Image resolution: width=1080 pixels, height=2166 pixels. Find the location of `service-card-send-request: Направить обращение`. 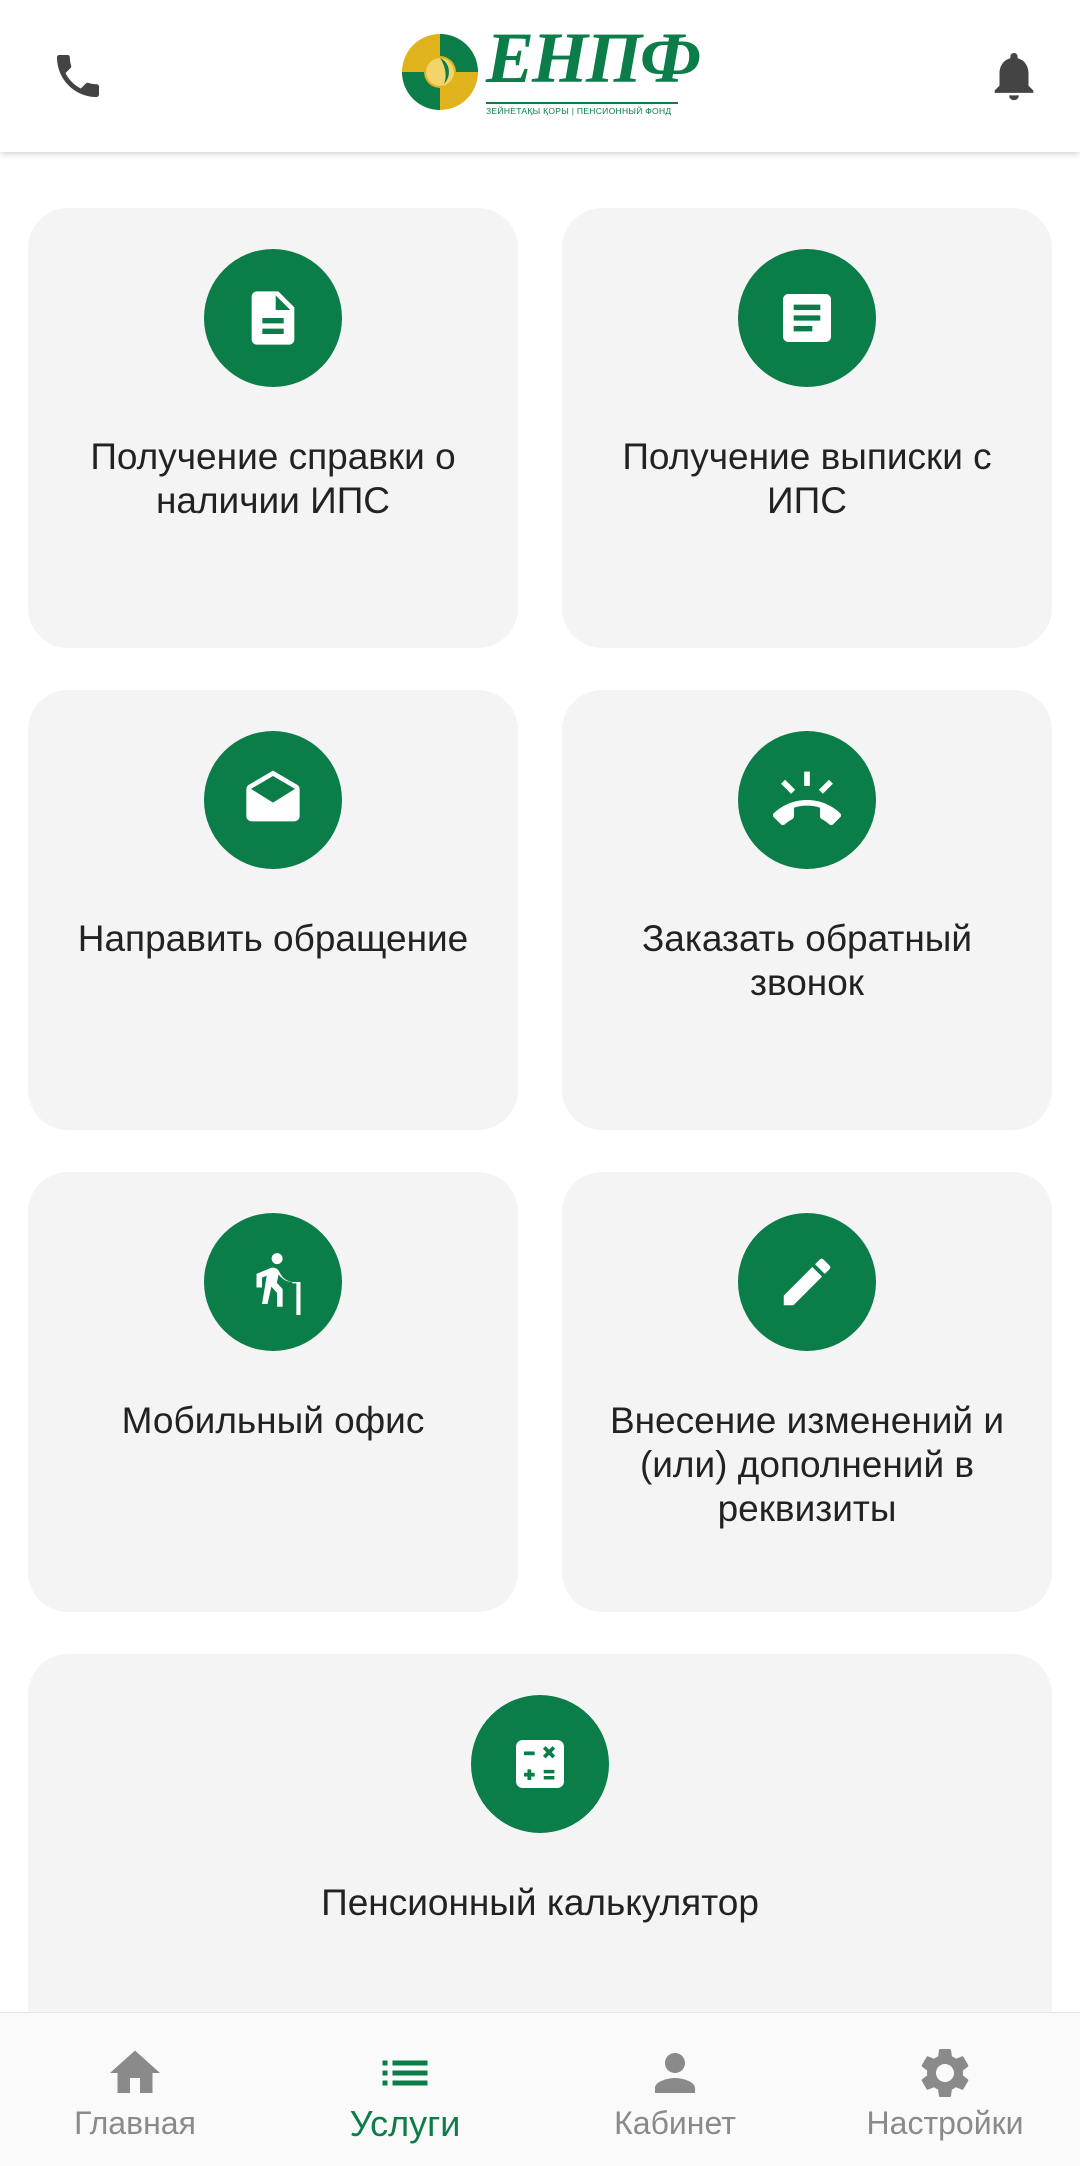

service-card-send-request: Направить обращение is located at coordinates (273, 910).